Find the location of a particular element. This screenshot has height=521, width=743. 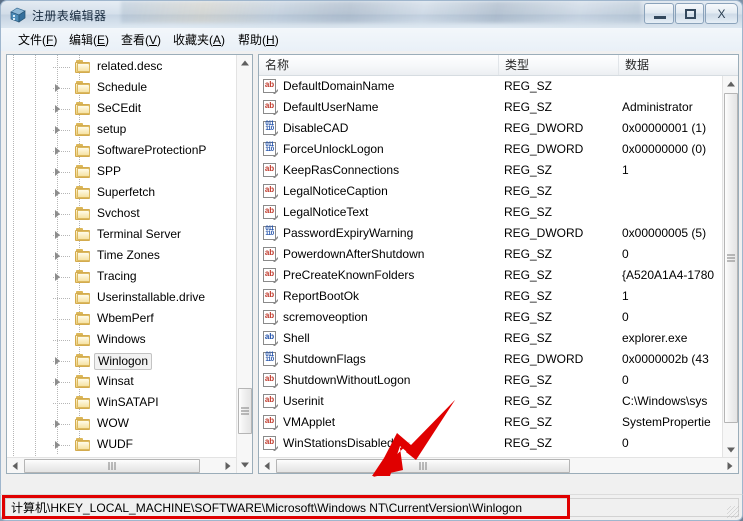

values-hscrollbar-thumb is located at coordinates (423, 466).